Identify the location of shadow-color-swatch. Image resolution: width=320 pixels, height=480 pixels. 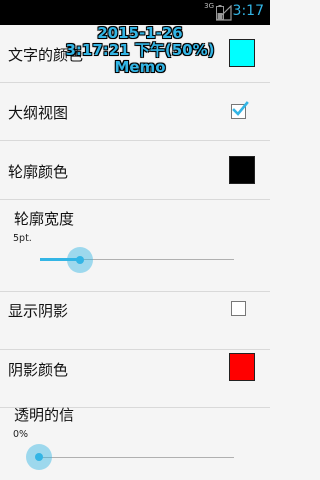
(242, 367).